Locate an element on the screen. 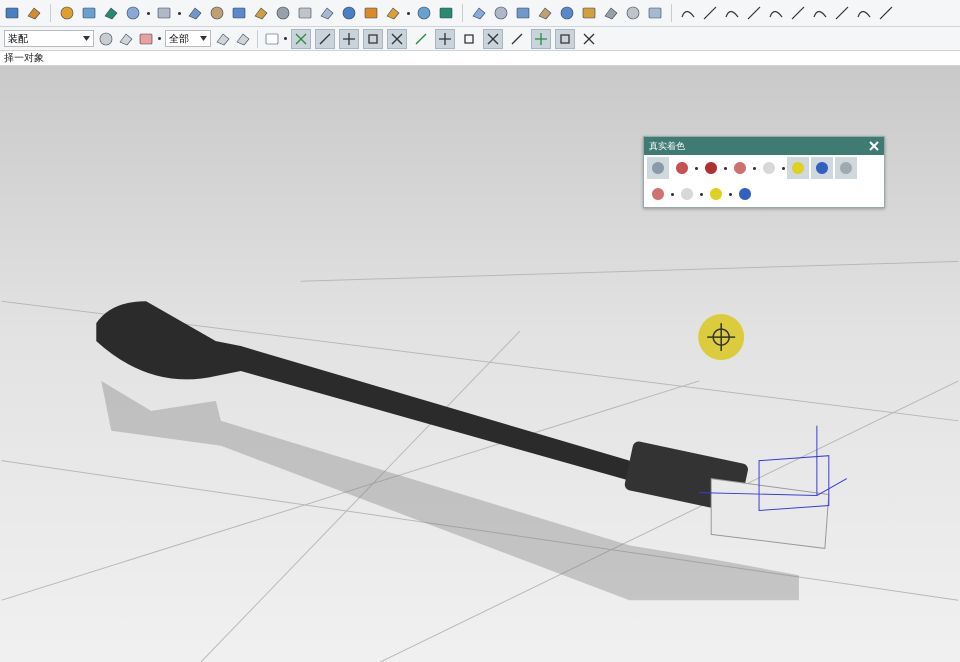 The width and height of the screenshot is (960, 662). filter-dropdown: 装配 is located at coordinates (49, 38).